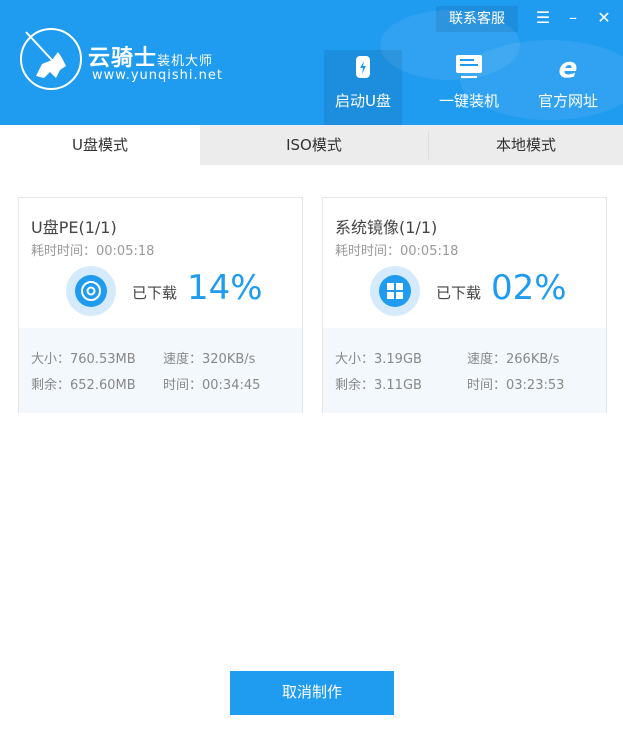 The image size is (623, 750). What do you see at coordinates (91, 291) in the screenshot?
I see `disc-icon` at bounding box center [91, 291].